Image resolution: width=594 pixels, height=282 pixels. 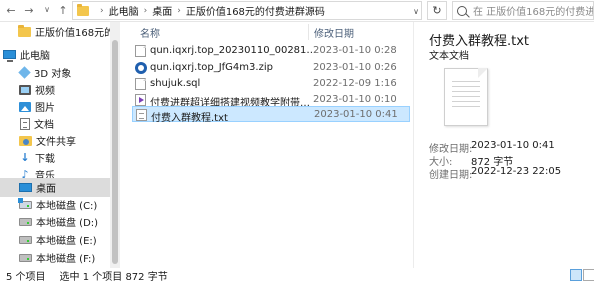 What do you see at coordinates (124, 10) in the screenshot?
I see `breadcrumb-this-pc: 此电脑` at bounding box center [124, 10].